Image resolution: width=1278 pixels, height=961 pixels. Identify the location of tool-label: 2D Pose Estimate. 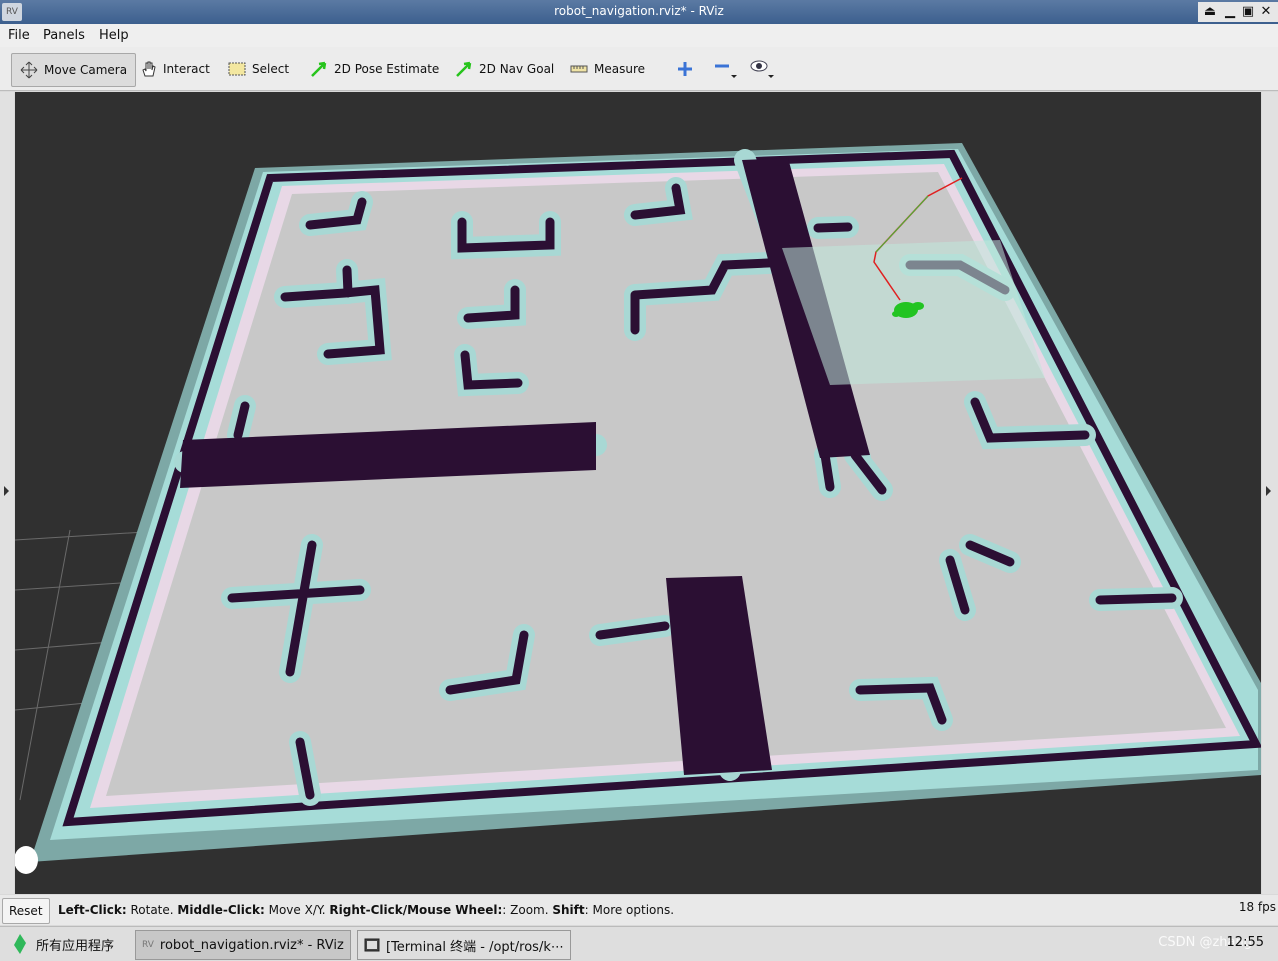
(387, 69).